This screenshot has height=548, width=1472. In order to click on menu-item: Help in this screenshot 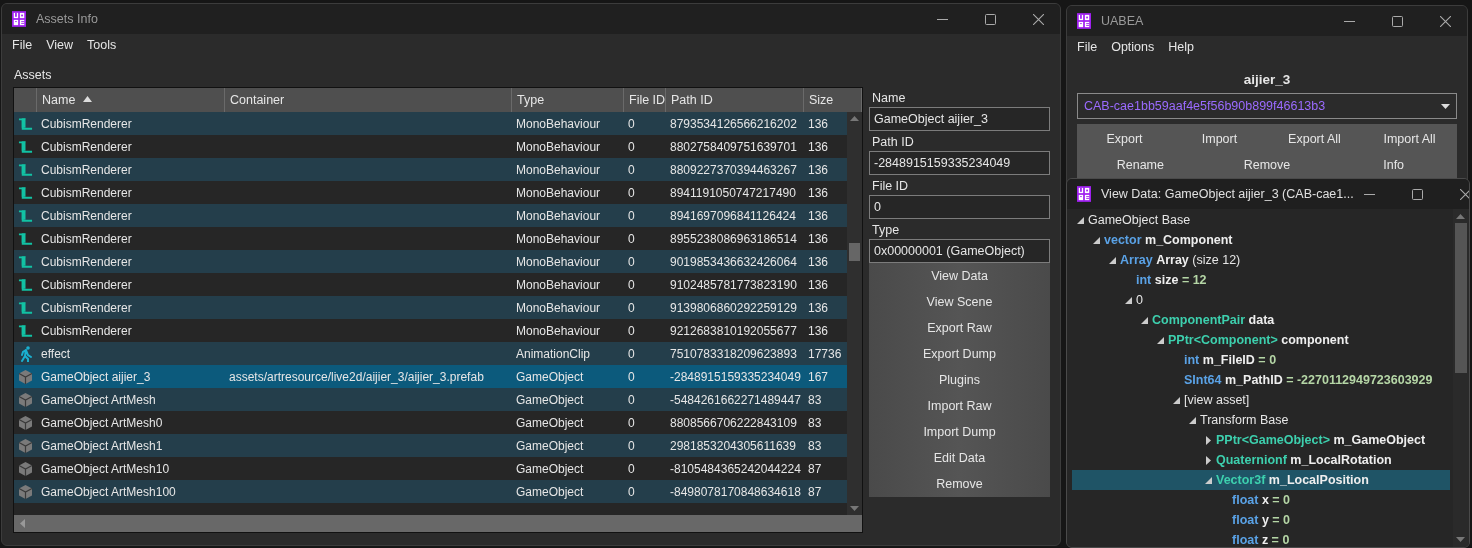, I will do `click(1181, 47)`.